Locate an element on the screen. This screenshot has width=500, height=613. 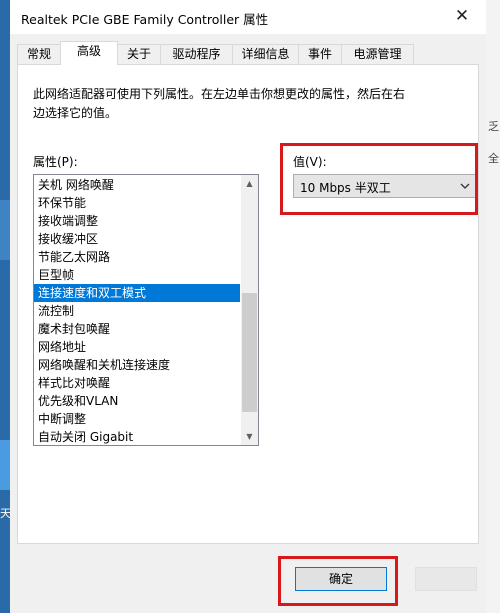
property-item: 网络地址 is located at coordinates (137, 347).